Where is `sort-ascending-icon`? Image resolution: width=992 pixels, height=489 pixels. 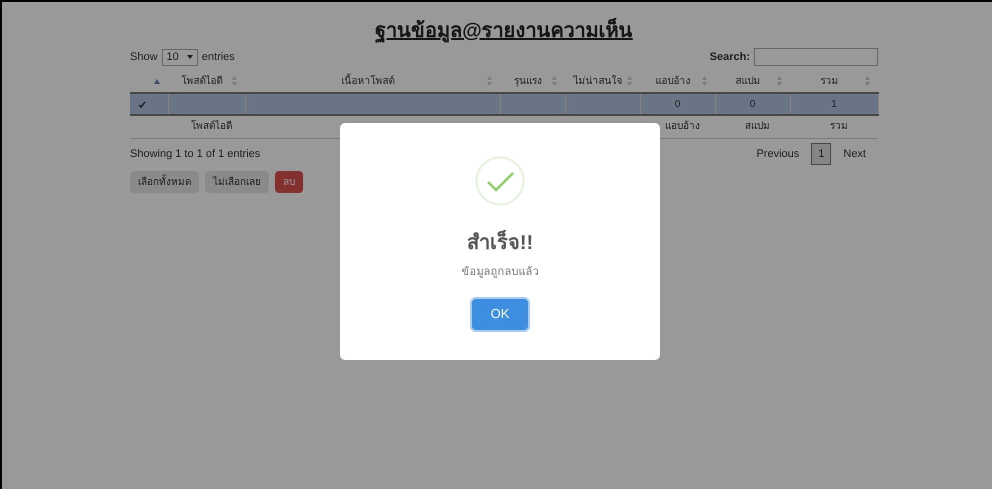 sort-ascending-icon is located at coordinates (157, 81).